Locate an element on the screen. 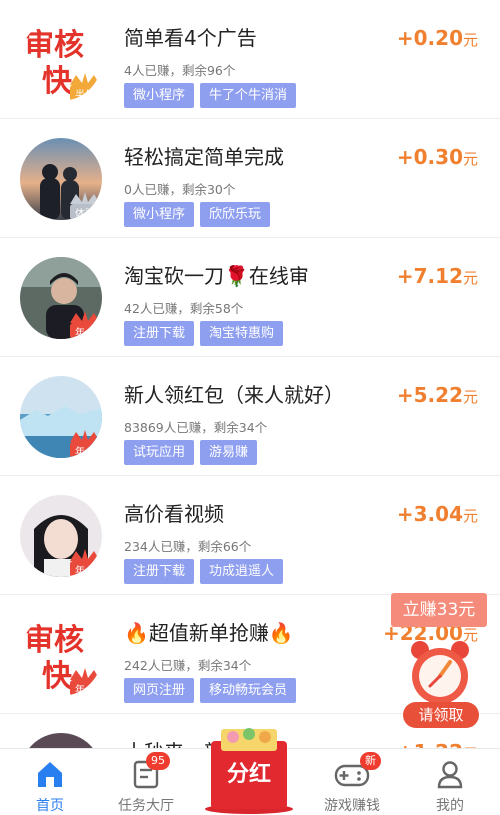 Image resolution: width=500 pixels, height=815 pixels. alarm-clock-icon is located at coordinates (440, 674).